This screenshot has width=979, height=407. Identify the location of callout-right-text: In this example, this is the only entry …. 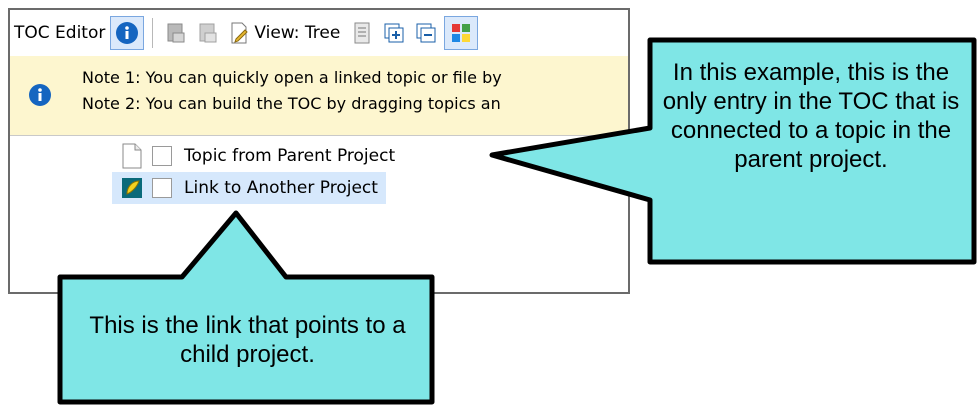
(811, 116).